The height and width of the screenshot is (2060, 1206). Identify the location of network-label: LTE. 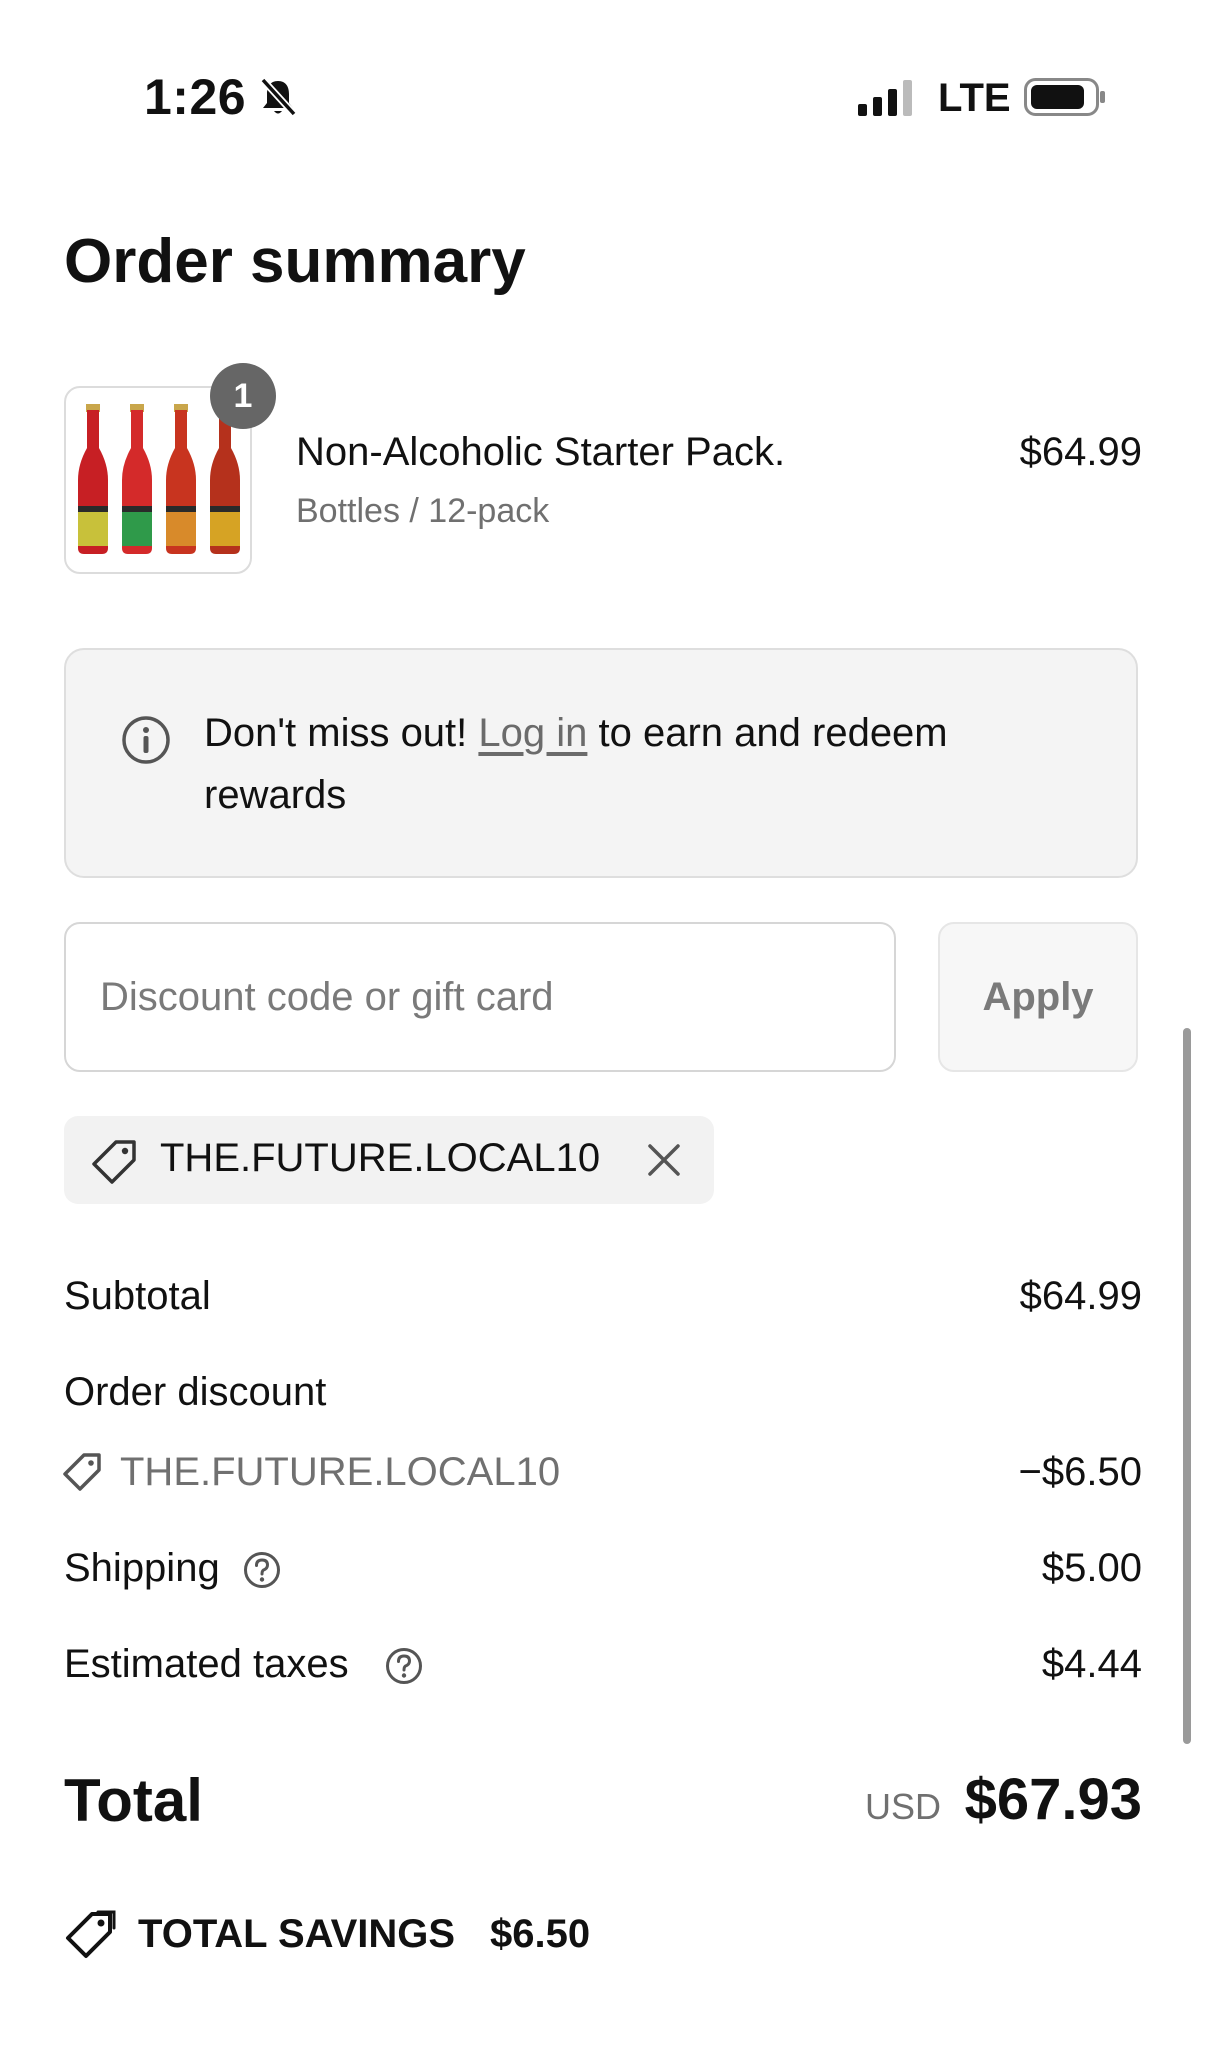
(974, 98).